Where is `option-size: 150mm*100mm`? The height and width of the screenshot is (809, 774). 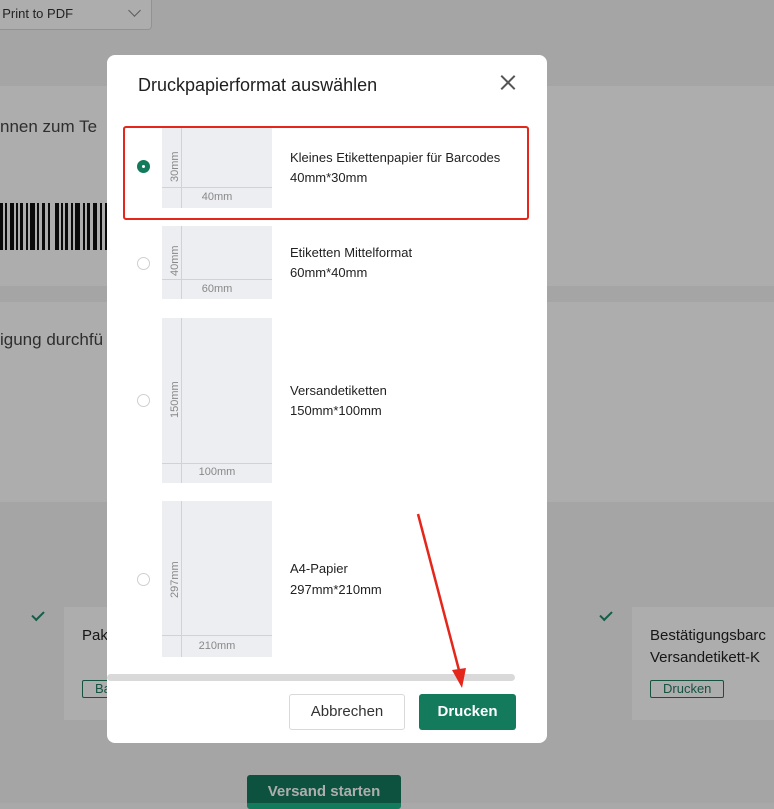 option-size: 150mm*100mm is located at coordinates (336, 410).